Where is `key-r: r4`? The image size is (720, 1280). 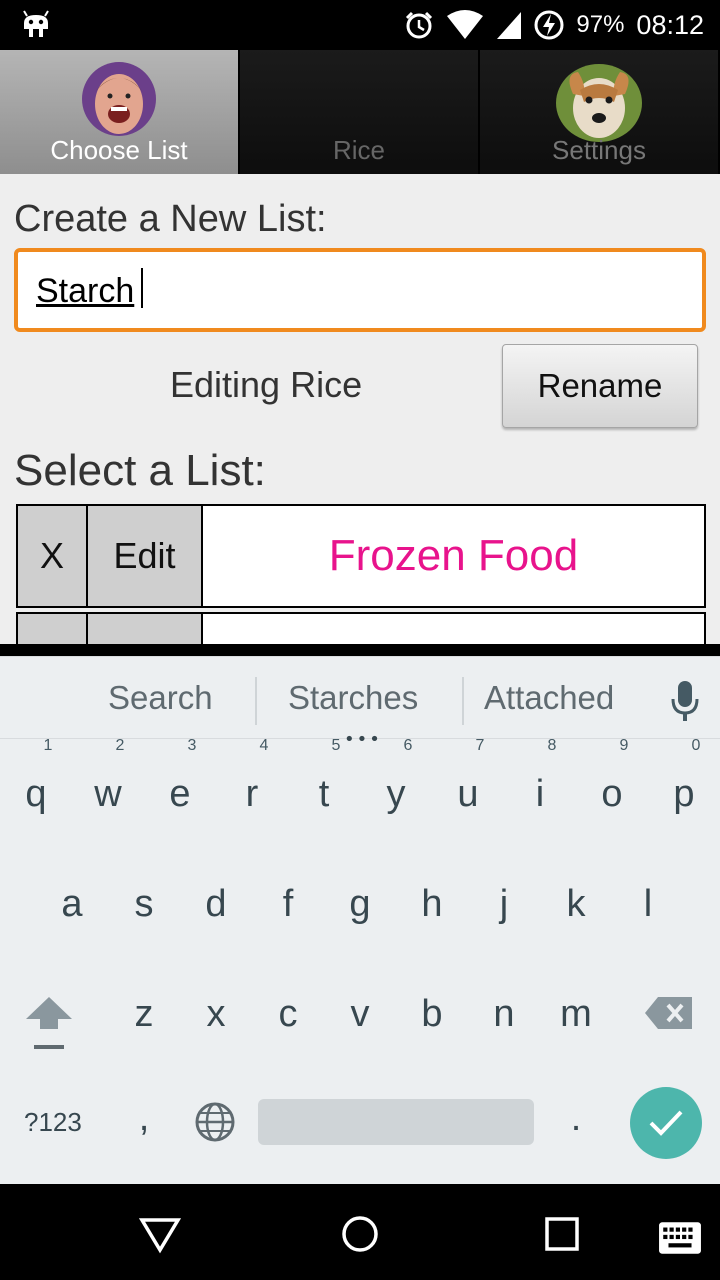 key-r: r4 is located at coordinates (252, 776).